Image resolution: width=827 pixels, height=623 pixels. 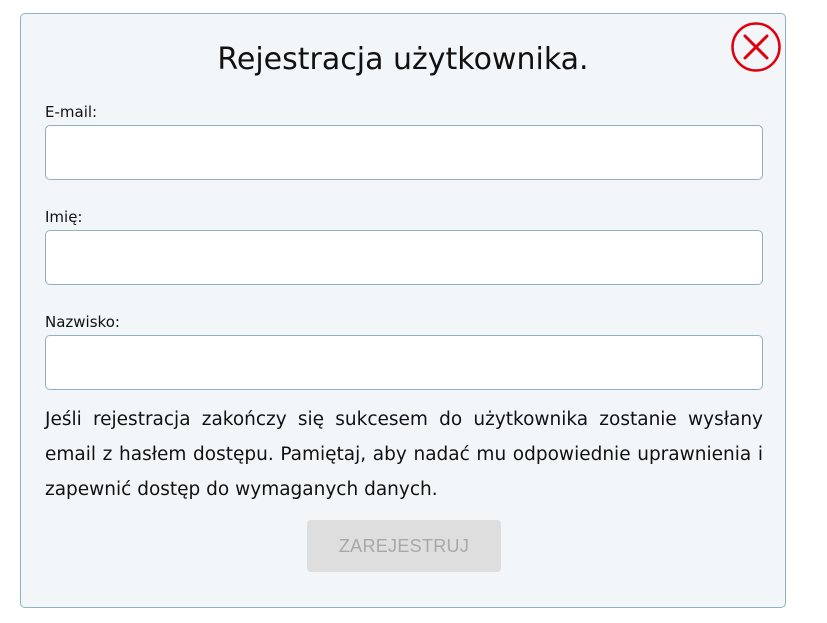 I want to click on email-label: E-mail:, so click(x=71, y=112).